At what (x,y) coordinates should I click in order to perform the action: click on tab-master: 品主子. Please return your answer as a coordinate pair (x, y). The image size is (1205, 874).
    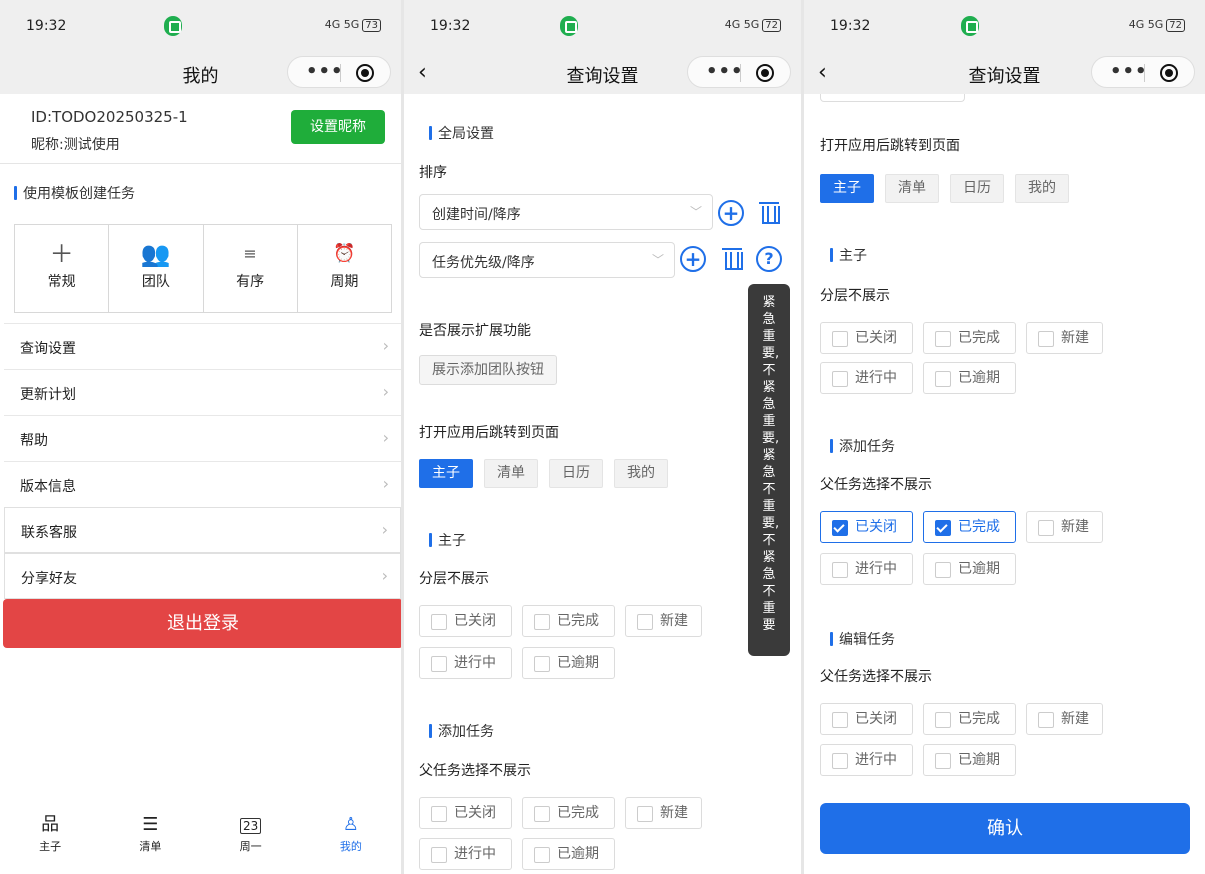
    Looking at the image, I should click on (50, 841).